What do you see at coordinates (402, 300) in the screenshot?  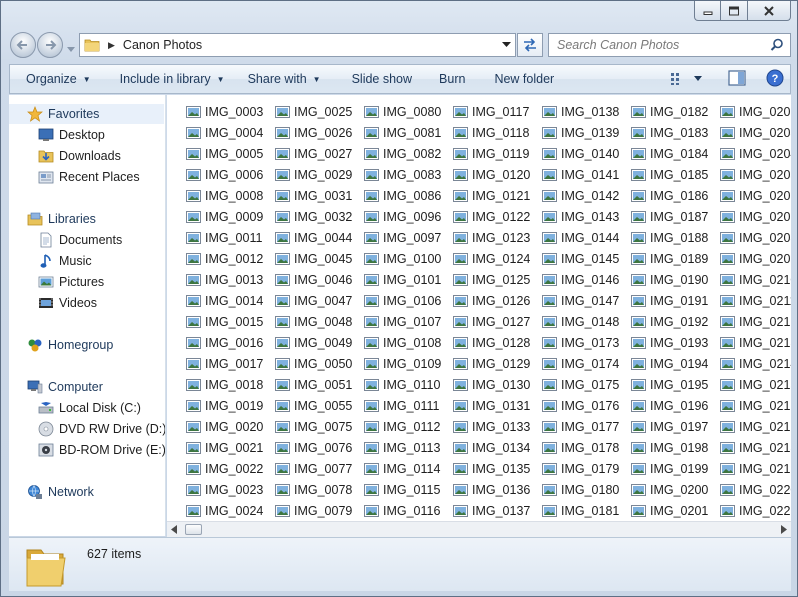 I see `list-item: IMG_0106` at bounding box center [402, 300].